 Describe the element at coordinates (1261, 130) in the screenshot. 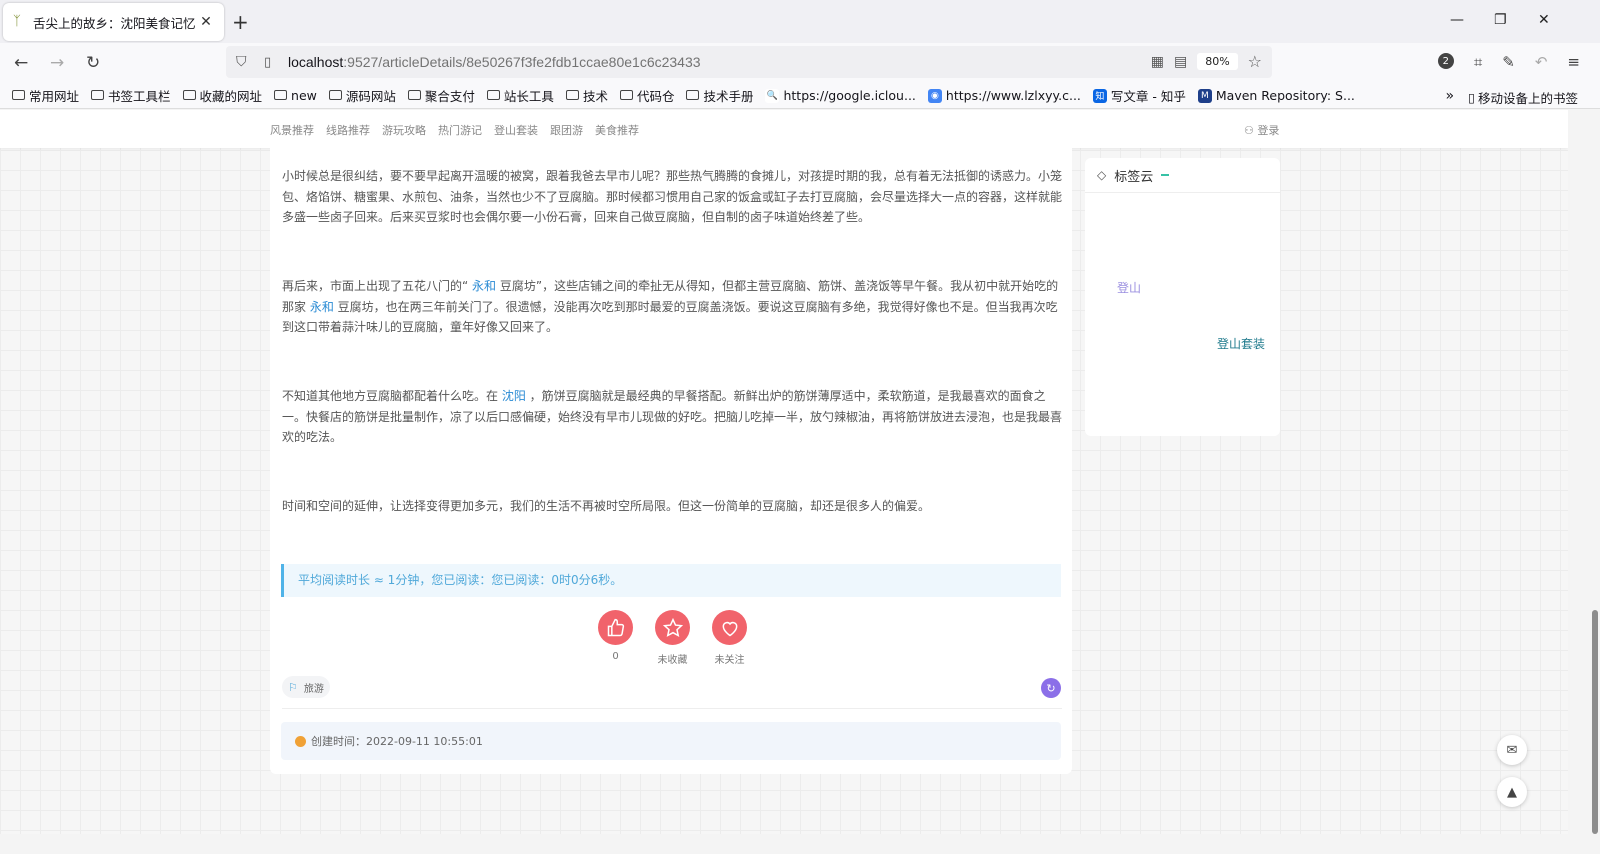

I see `login-link: ⚇ 登录` at that location.